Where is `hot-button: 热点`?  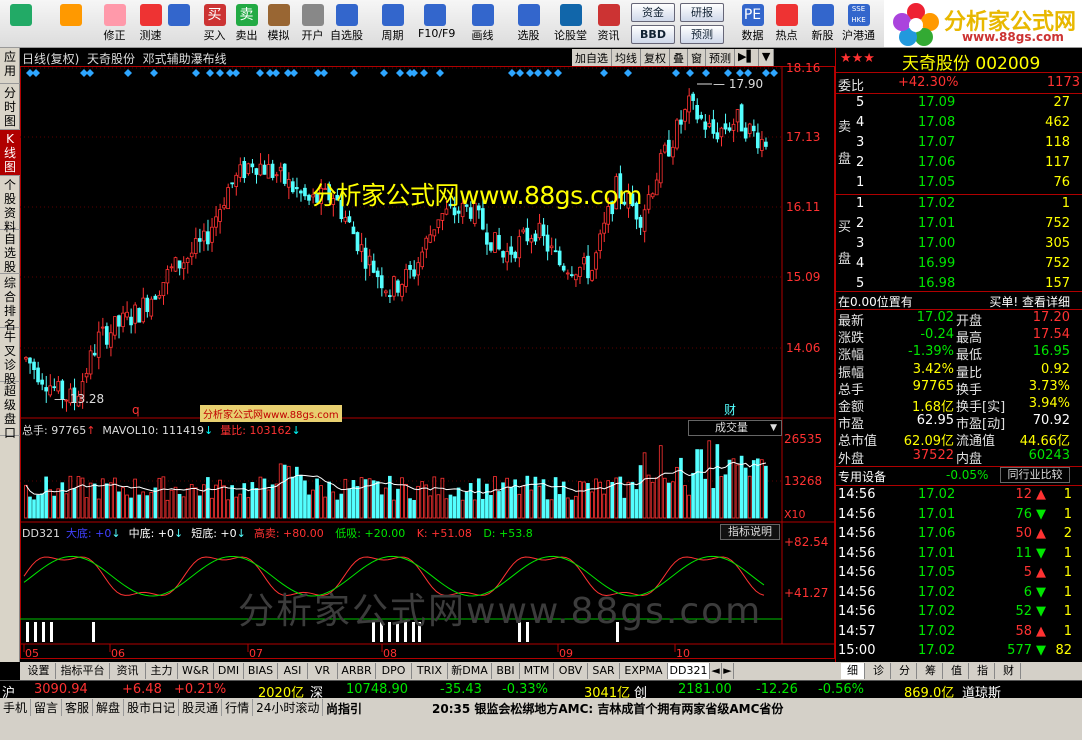
hot-button: 热点 is located at coordinates (786, 24).